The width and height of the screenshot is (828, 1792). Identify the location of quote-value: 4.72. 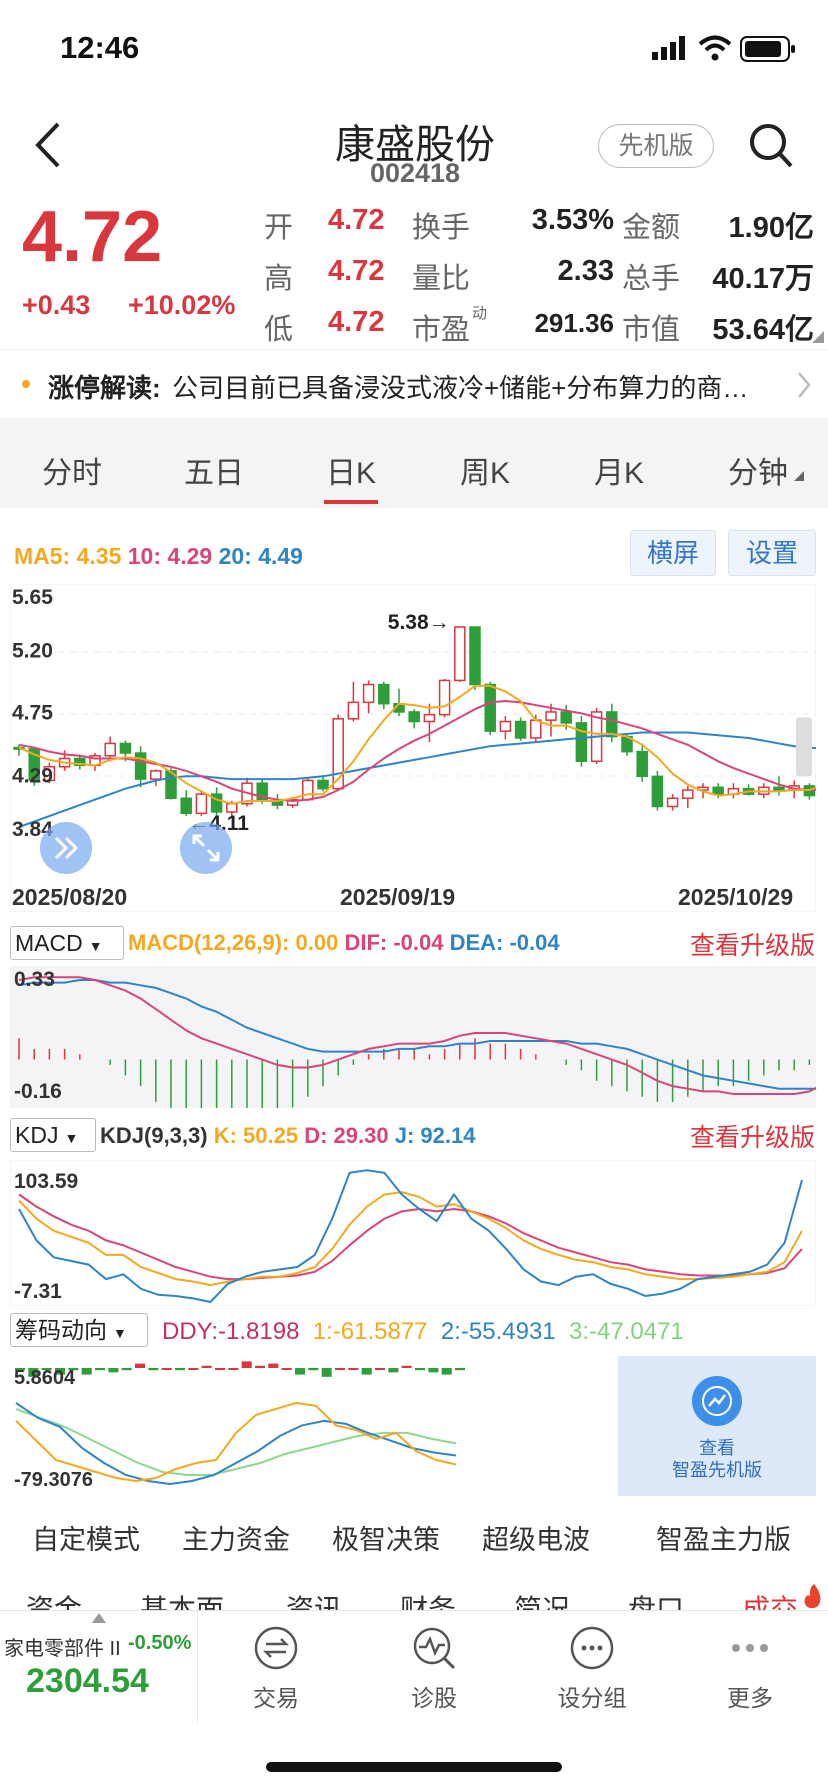
(356, 220).